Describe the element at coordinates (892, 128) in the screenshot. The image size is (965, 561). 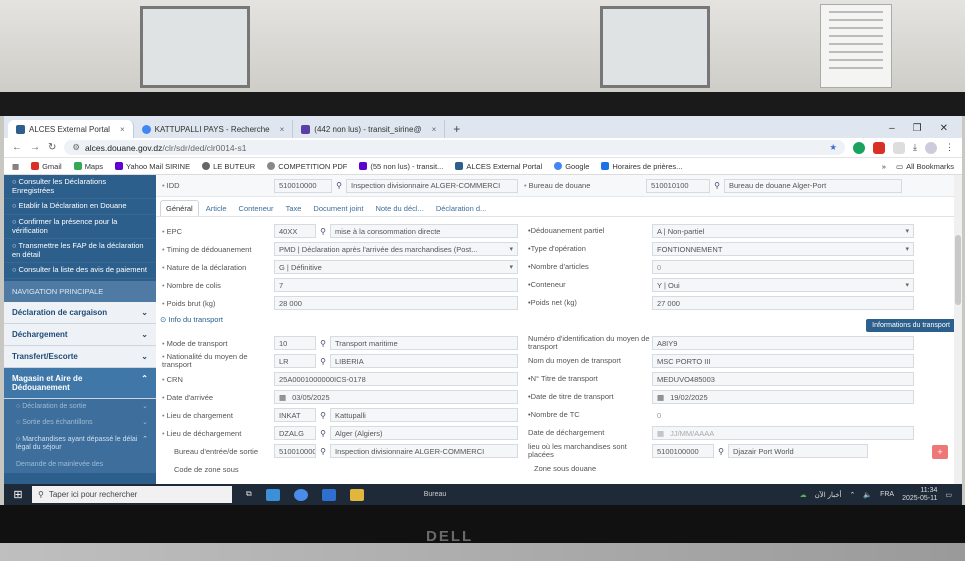
I see `minimize-icon: –` at that location.